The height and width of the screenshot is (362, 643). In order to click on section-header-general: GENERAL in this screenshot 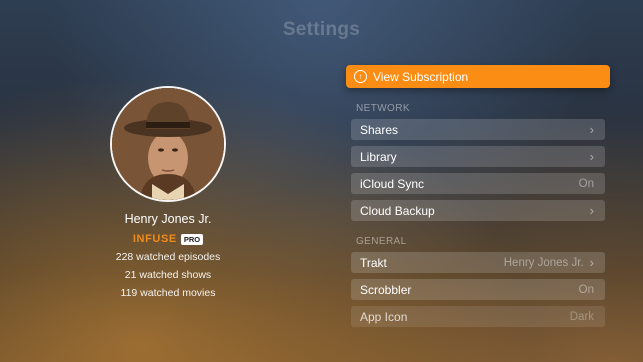, I will do `click(381, 241)`.